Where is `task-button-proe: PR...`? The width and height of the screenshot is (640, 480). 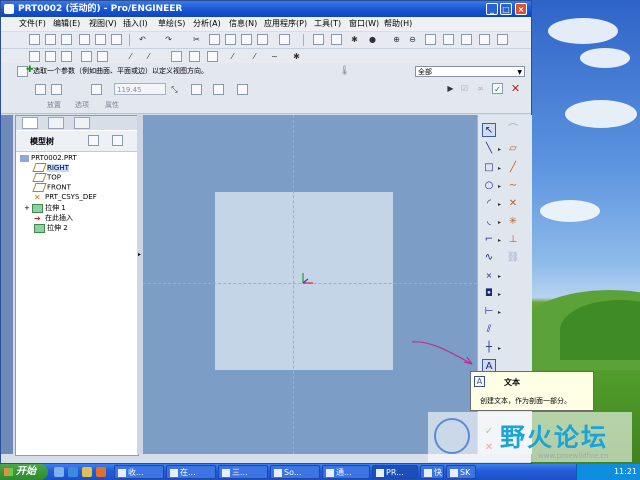 task-button-proe: PR... is located at coordinates (395, 472).